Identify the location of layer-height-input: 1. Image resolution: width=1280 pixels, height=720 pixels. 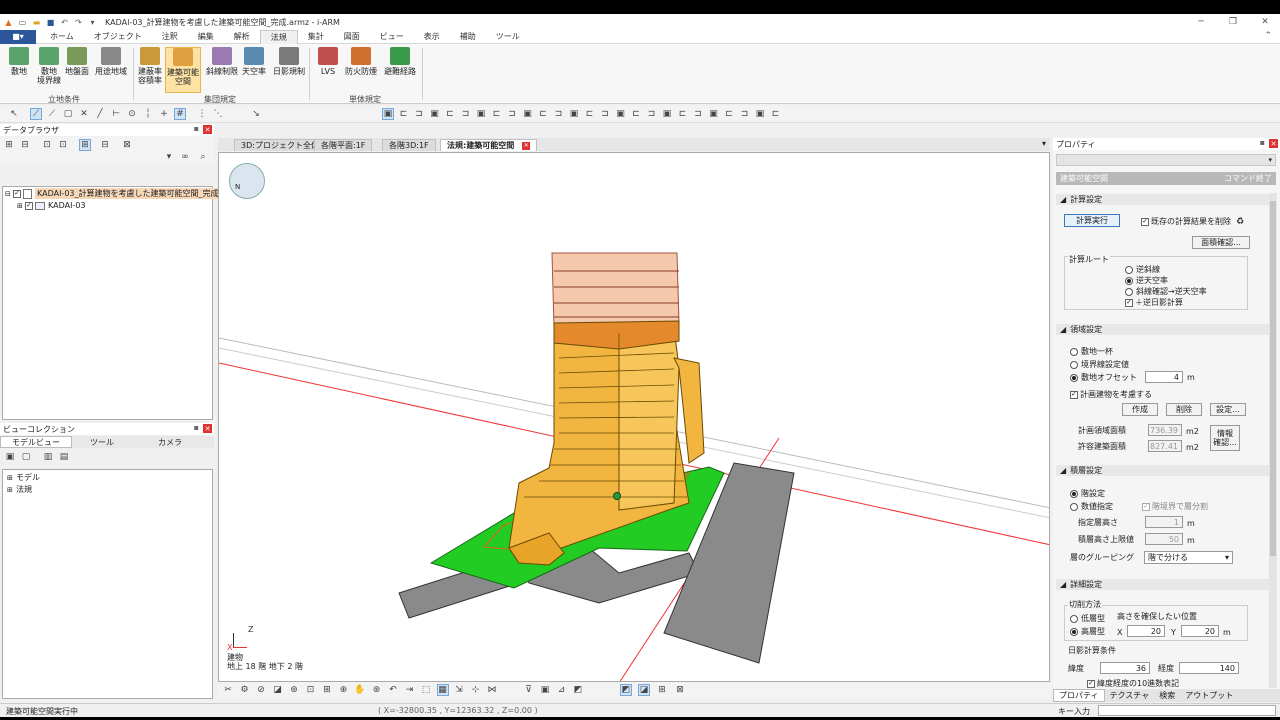
(1164, 522).